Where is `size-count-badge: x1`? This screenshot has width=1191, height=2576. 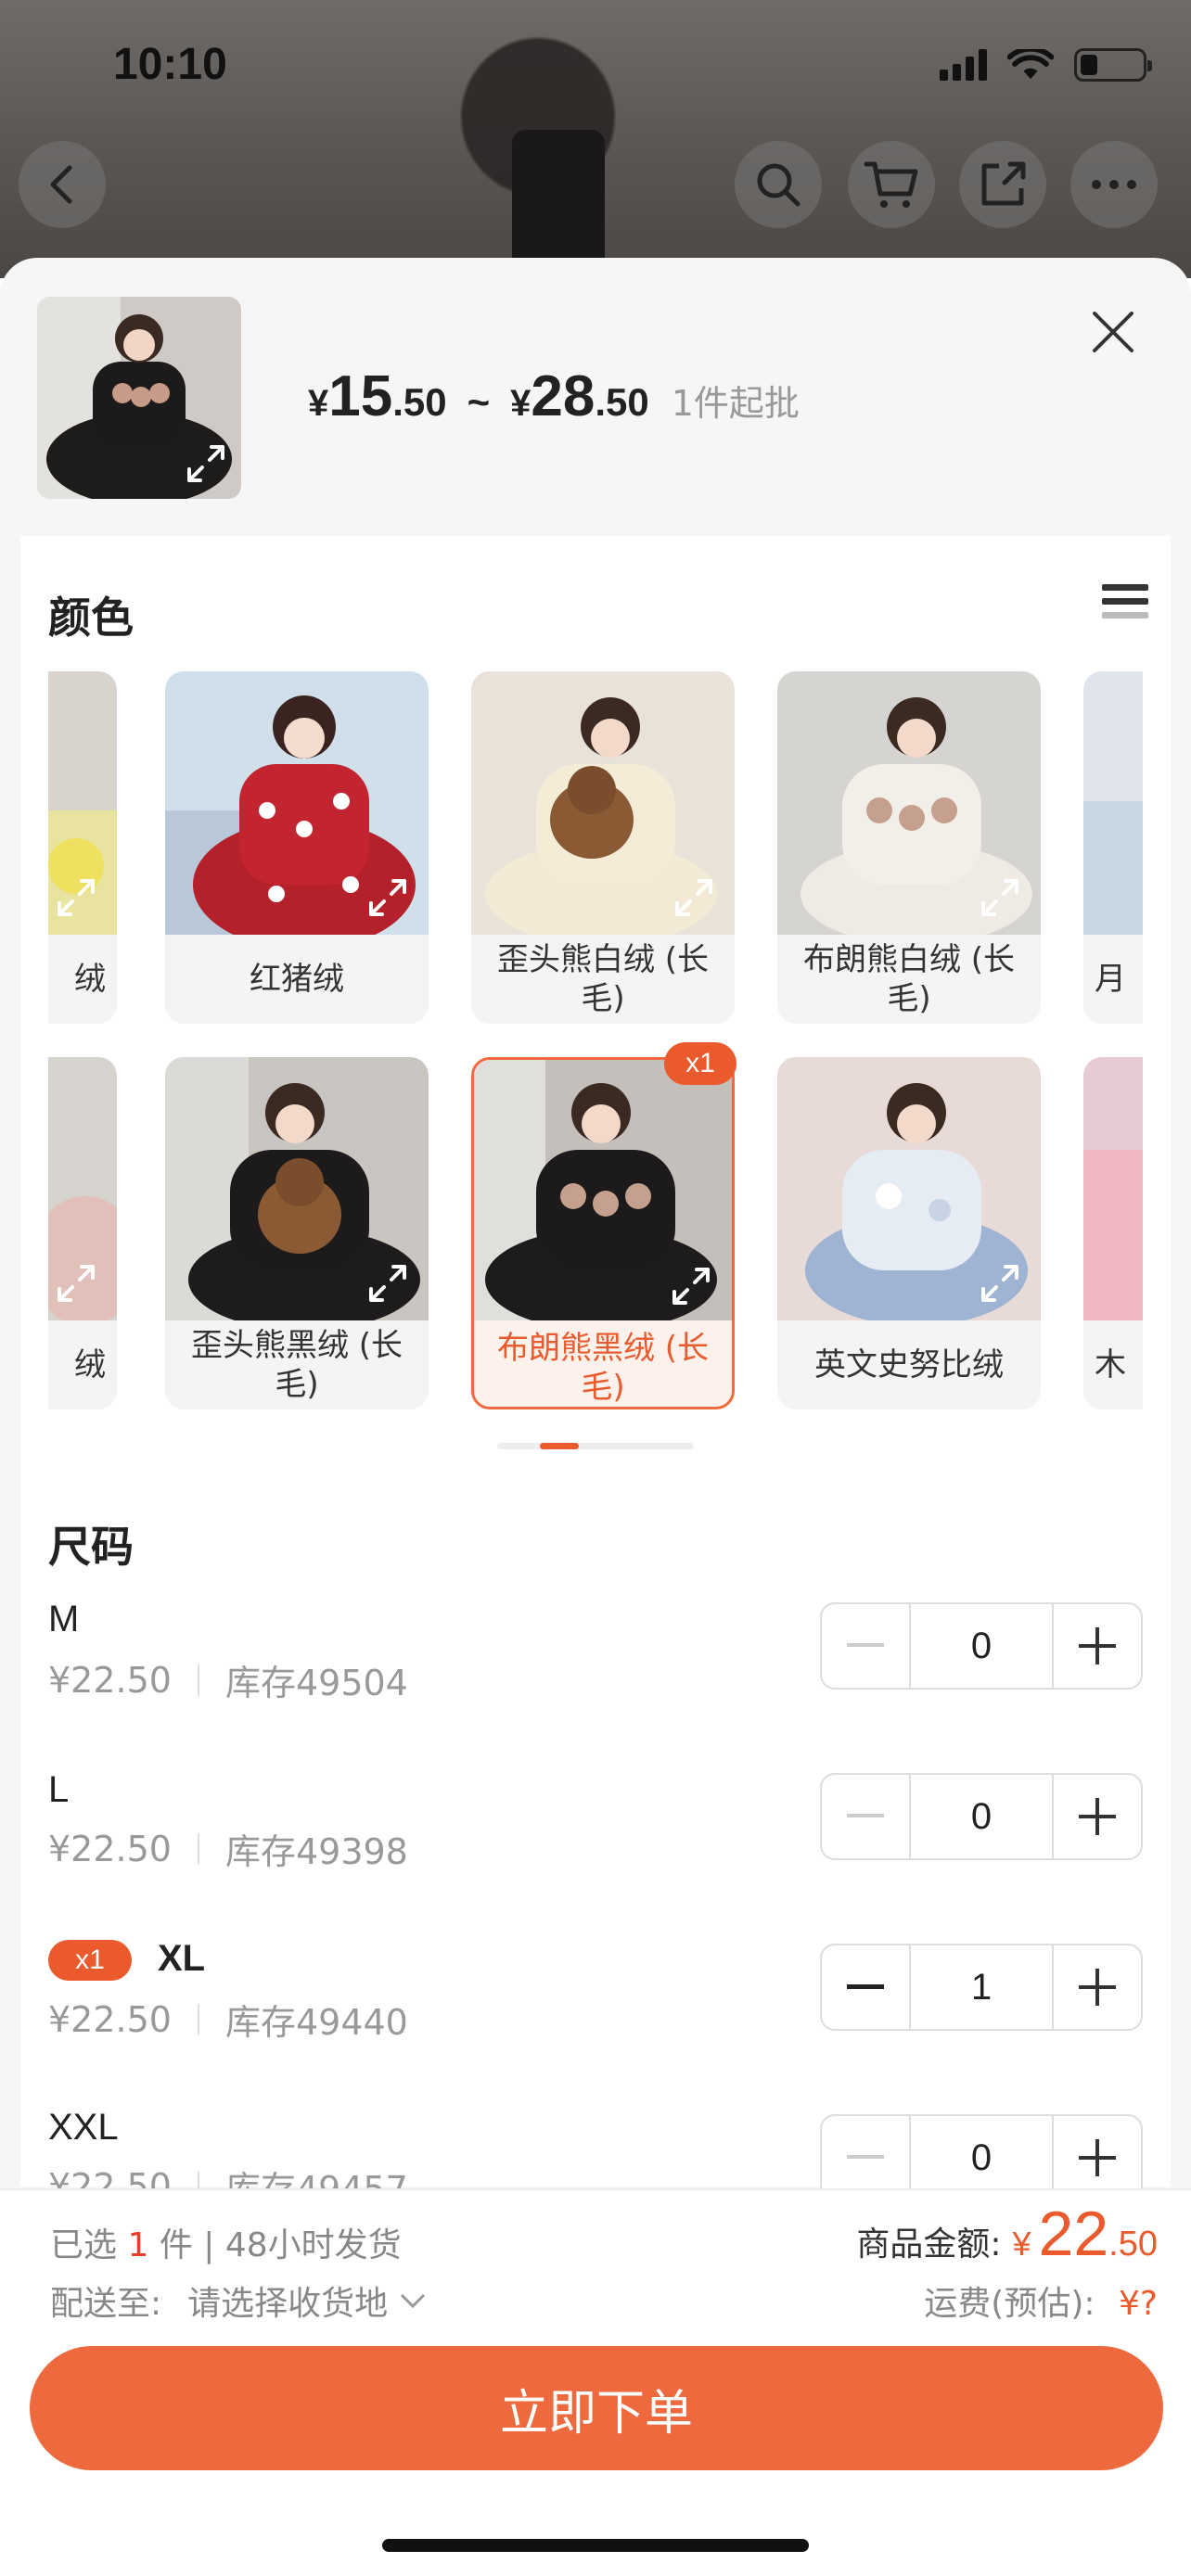 size-count-badge: x1 is located at coordinates (90, 1960).